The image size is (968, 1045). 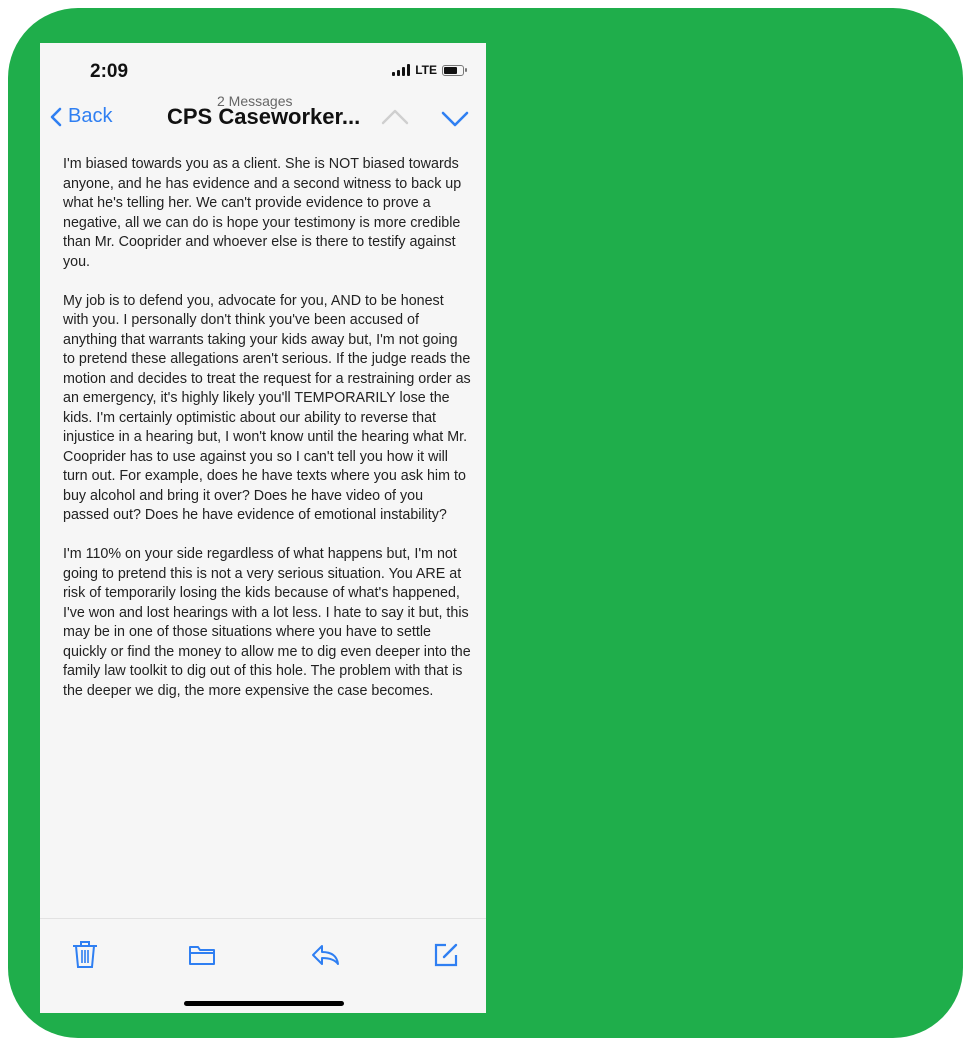 I want to click on bottom-toolbar, so click(x=263, y=965).